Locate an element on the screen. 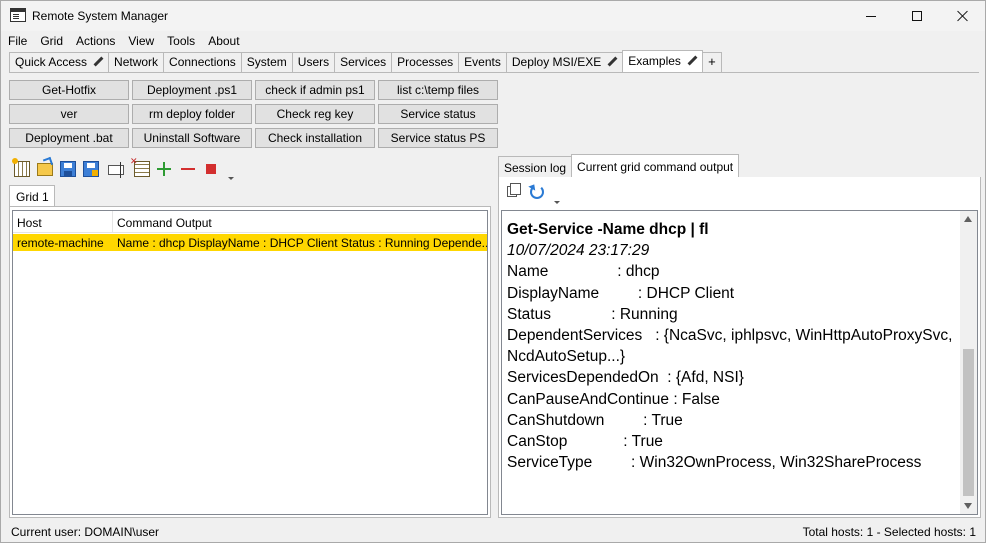 Image resolution: width=986 pixels, height=543 pixels. menu-bar: File Grid Actions View Tools About is located at coordinates (123, 41).